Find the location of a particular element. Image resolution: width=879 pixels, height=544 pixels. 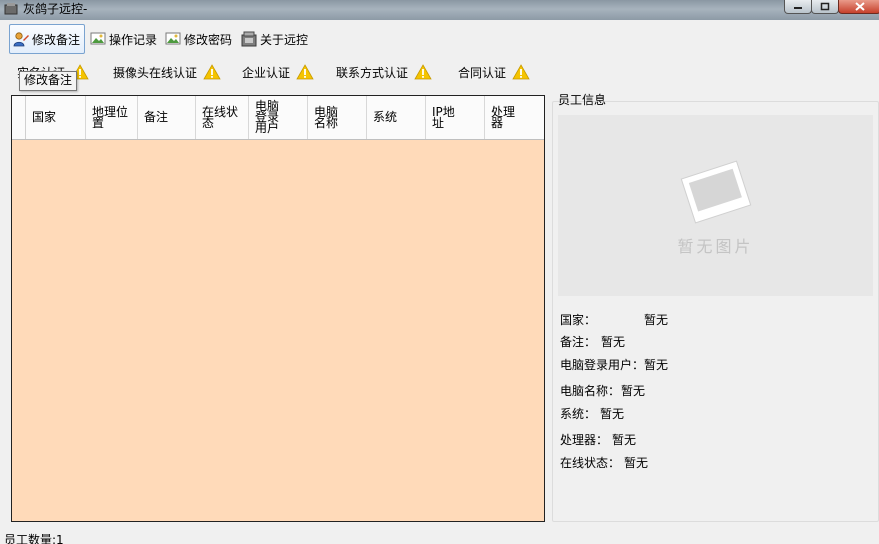

window-title: 灰鸽子远控- is located at coordinates (55, 9).